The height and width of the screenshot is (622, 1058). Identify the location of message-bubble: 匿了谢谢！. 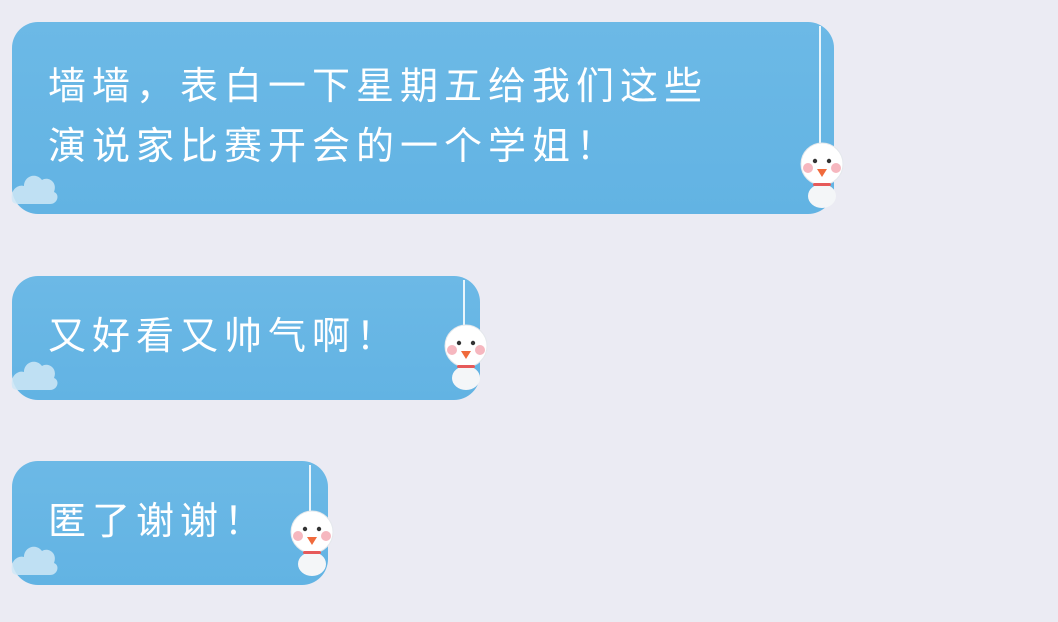
(169, 523).